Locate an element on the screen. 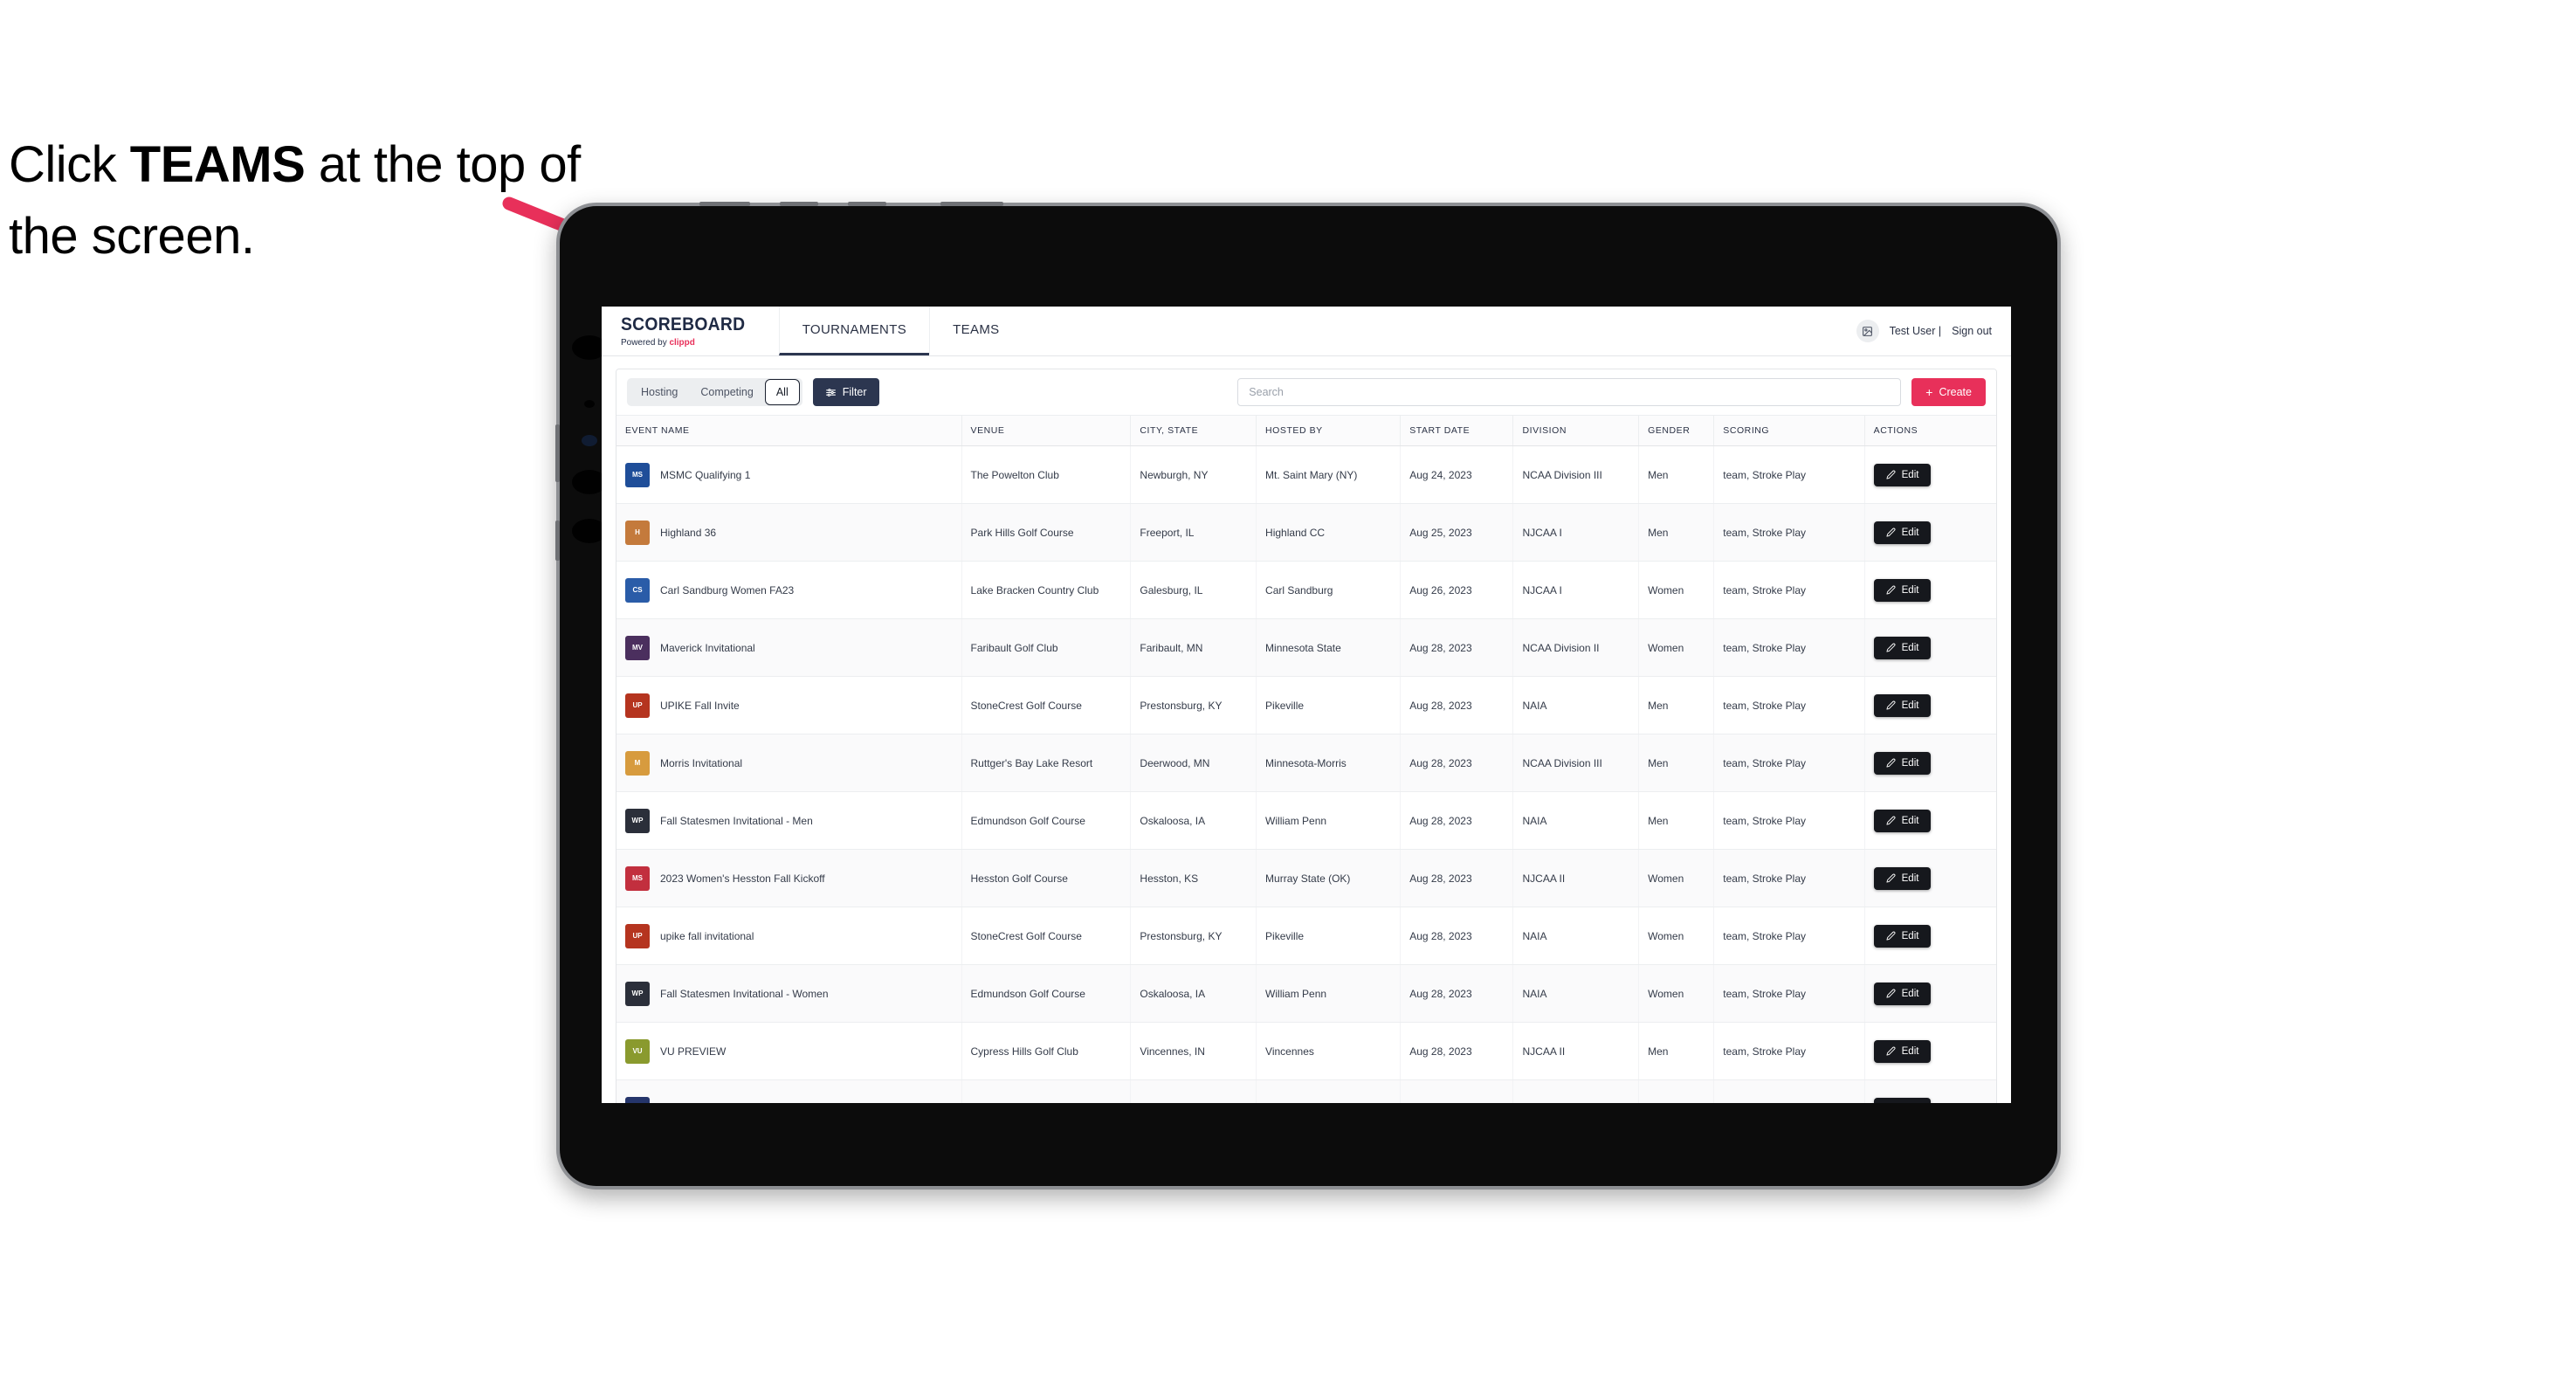 The image size is (2576, 1386). search-and-create: + Create is located at coordinates (1611, 392).